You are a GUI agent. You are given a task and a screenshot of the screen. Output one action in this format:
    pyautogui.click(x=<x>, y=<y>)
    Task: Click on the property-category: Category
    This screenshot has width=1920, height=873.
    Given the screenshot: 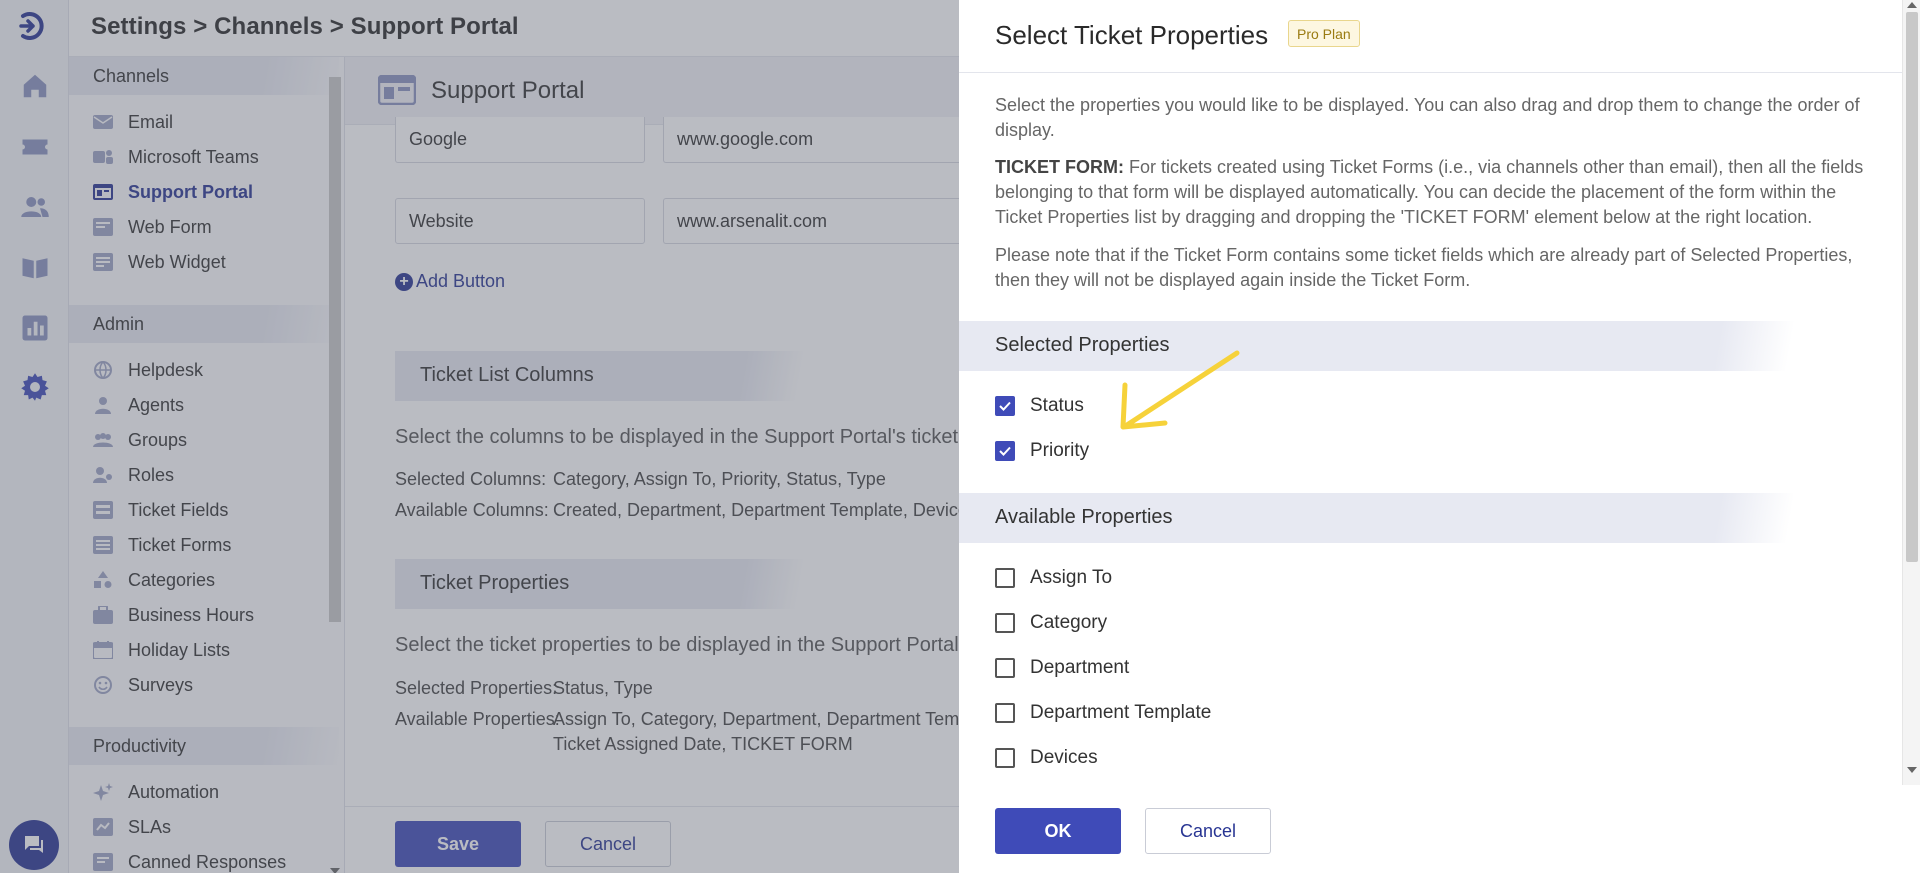 What is the action you would take?
    pyautogui.click(x=1051, y=623)
    